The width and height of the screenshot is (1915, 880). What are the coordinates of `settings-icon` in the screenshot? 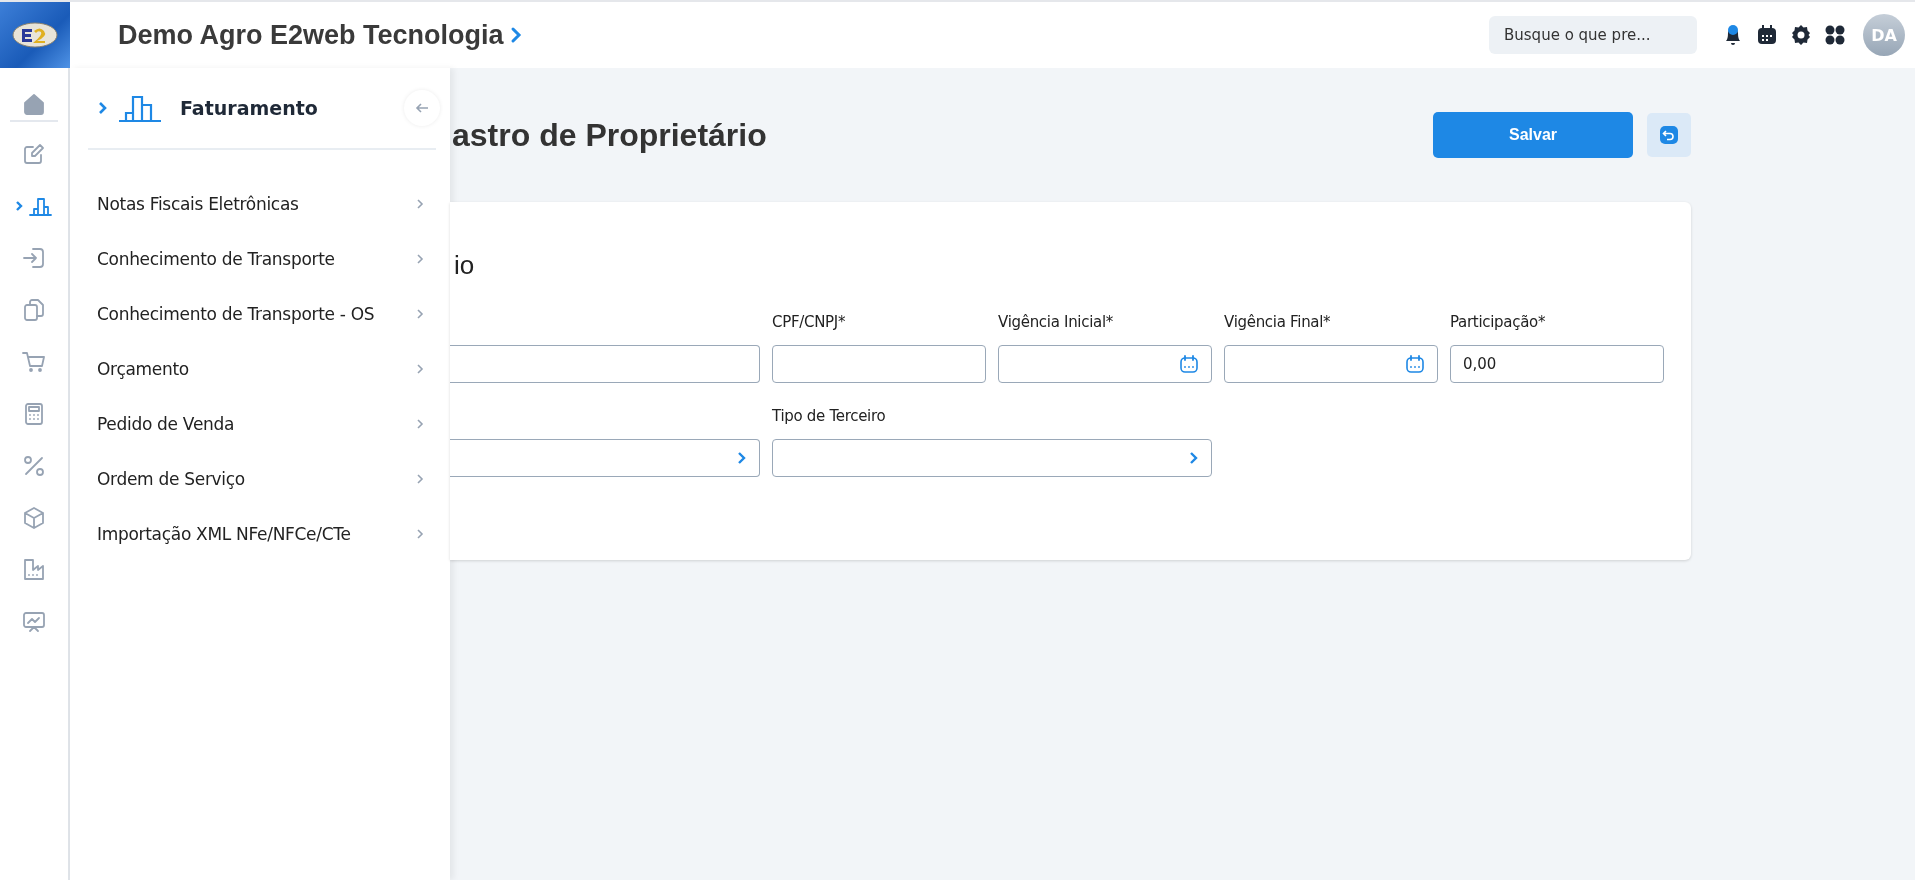 It's located at (1801, 35).